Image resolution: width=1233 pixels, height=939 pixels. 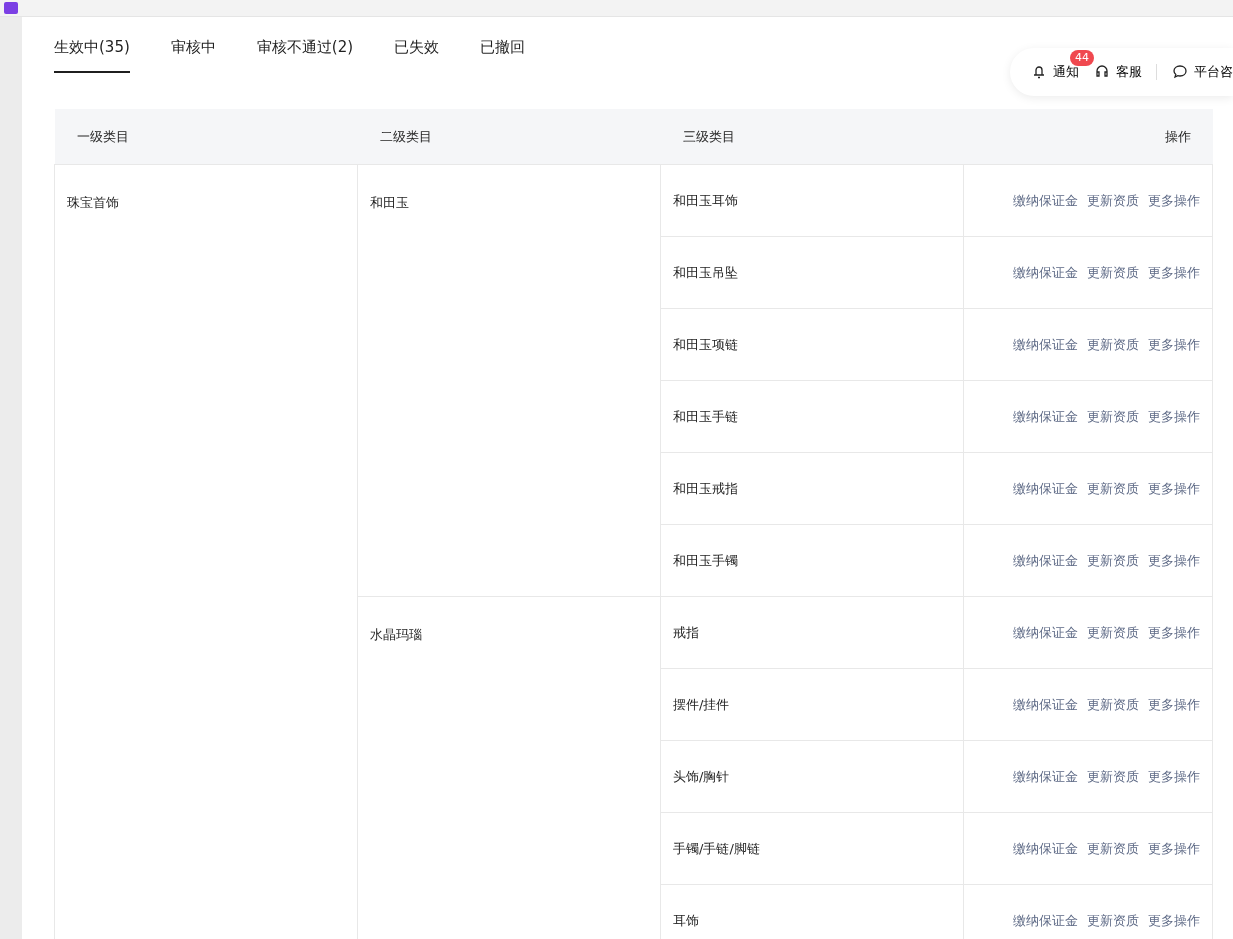 What do you see at coordinates (305, 54) in the screenshot?
I see `tab: 审核不通过(2)` at bounding box center [305, 54].